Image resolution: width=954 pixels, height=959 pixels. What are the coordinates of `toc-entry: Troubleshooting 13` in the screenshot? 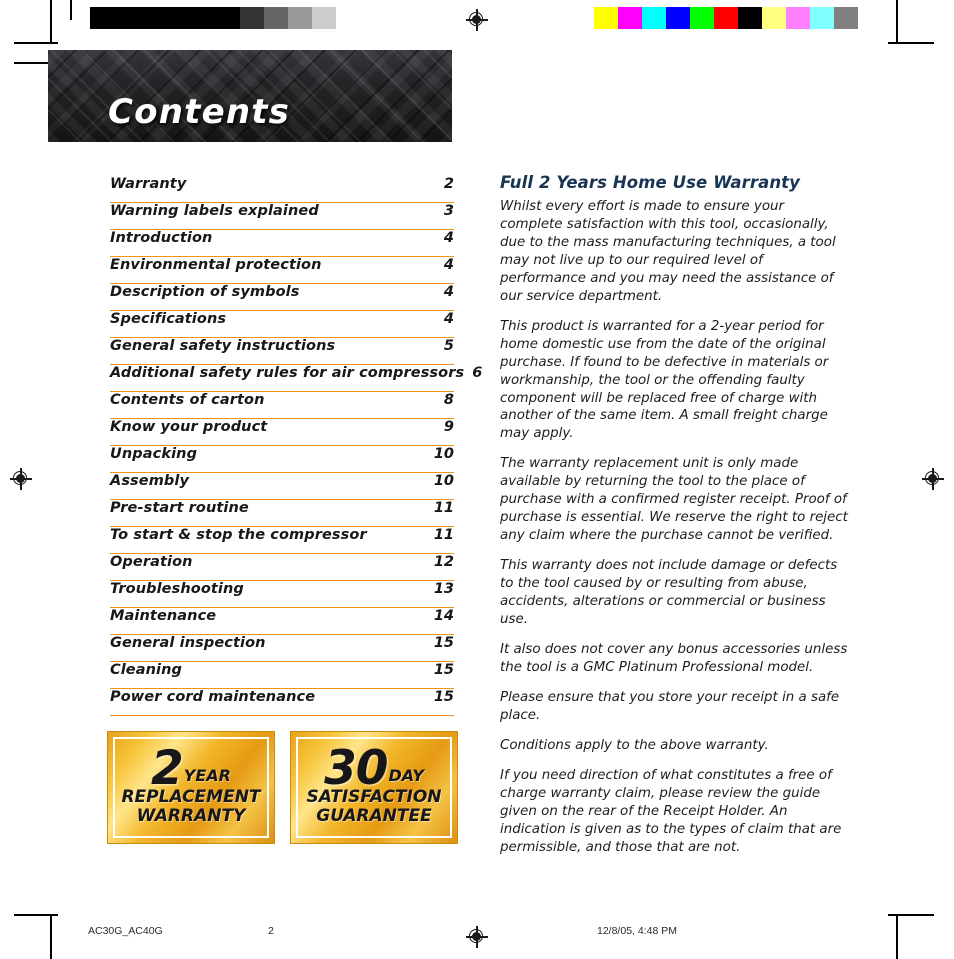 It's located at (282, 594).